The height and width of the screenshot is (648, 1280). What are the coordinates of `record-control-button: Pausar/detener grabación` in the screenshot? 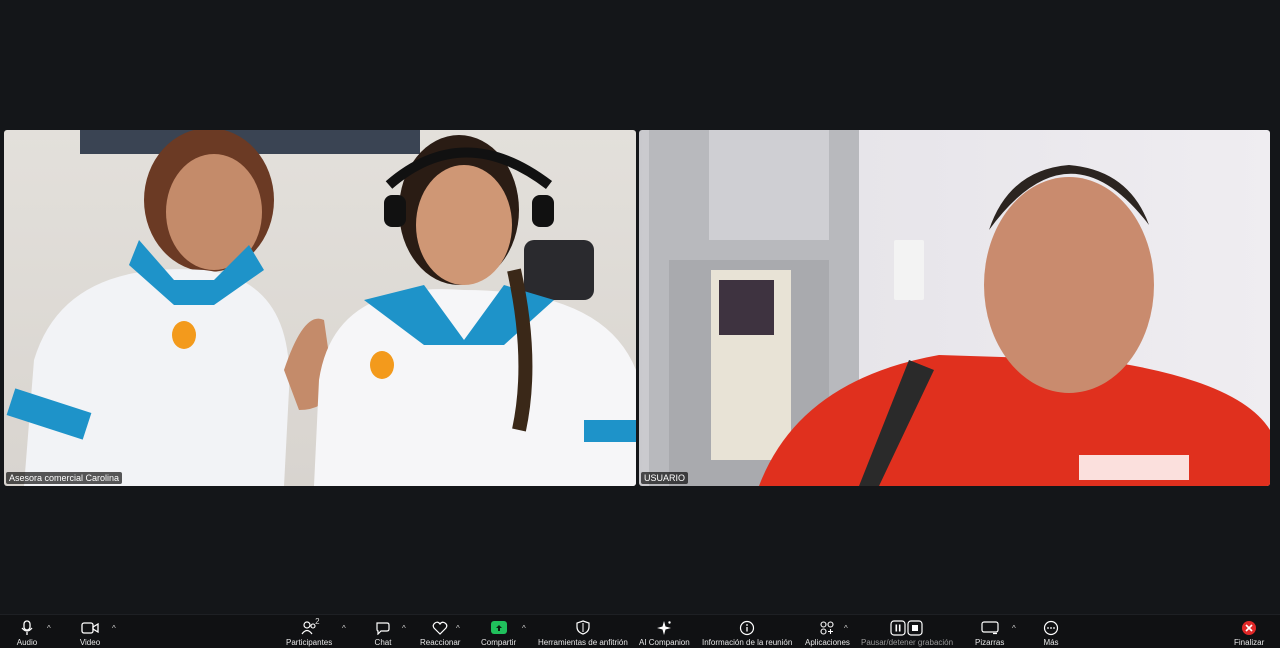 It's located at (907, 633).